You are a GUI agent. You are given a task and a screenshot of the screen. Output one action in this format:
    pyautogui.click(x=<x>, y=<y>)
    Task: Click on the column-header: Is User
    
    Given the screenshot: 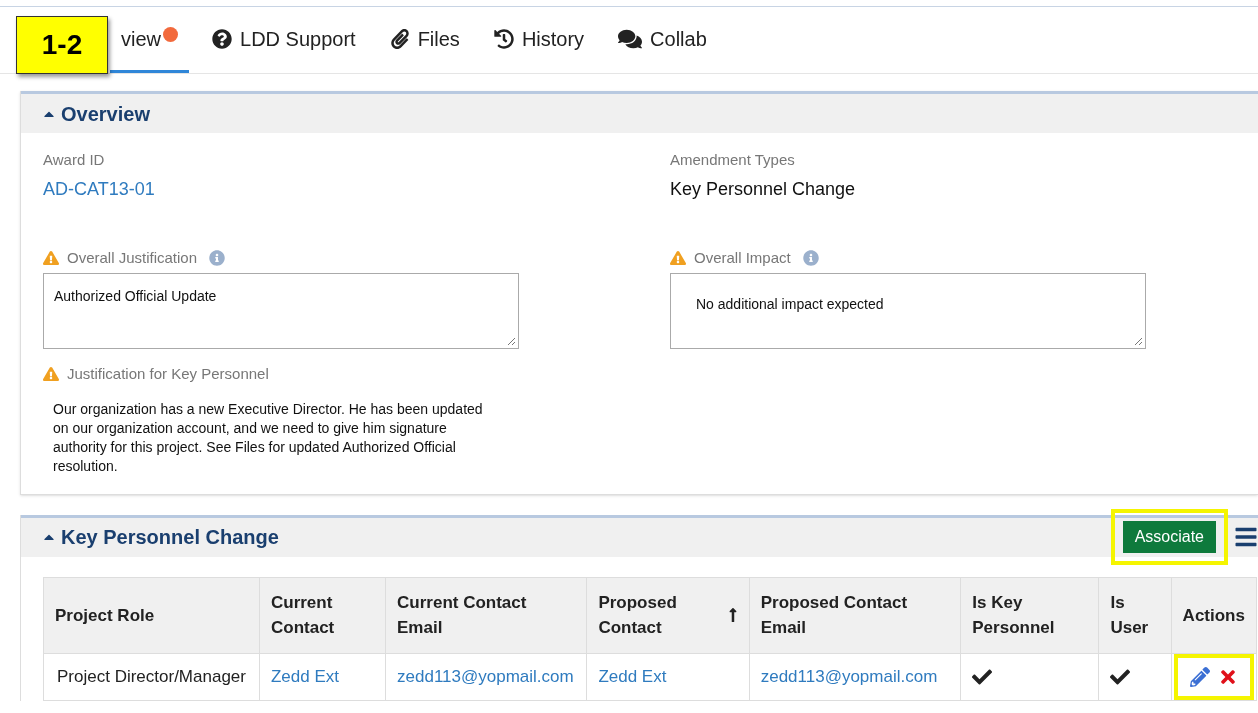 What is the action you would take?
    pyautogui.click(x=1135, y=615)
    